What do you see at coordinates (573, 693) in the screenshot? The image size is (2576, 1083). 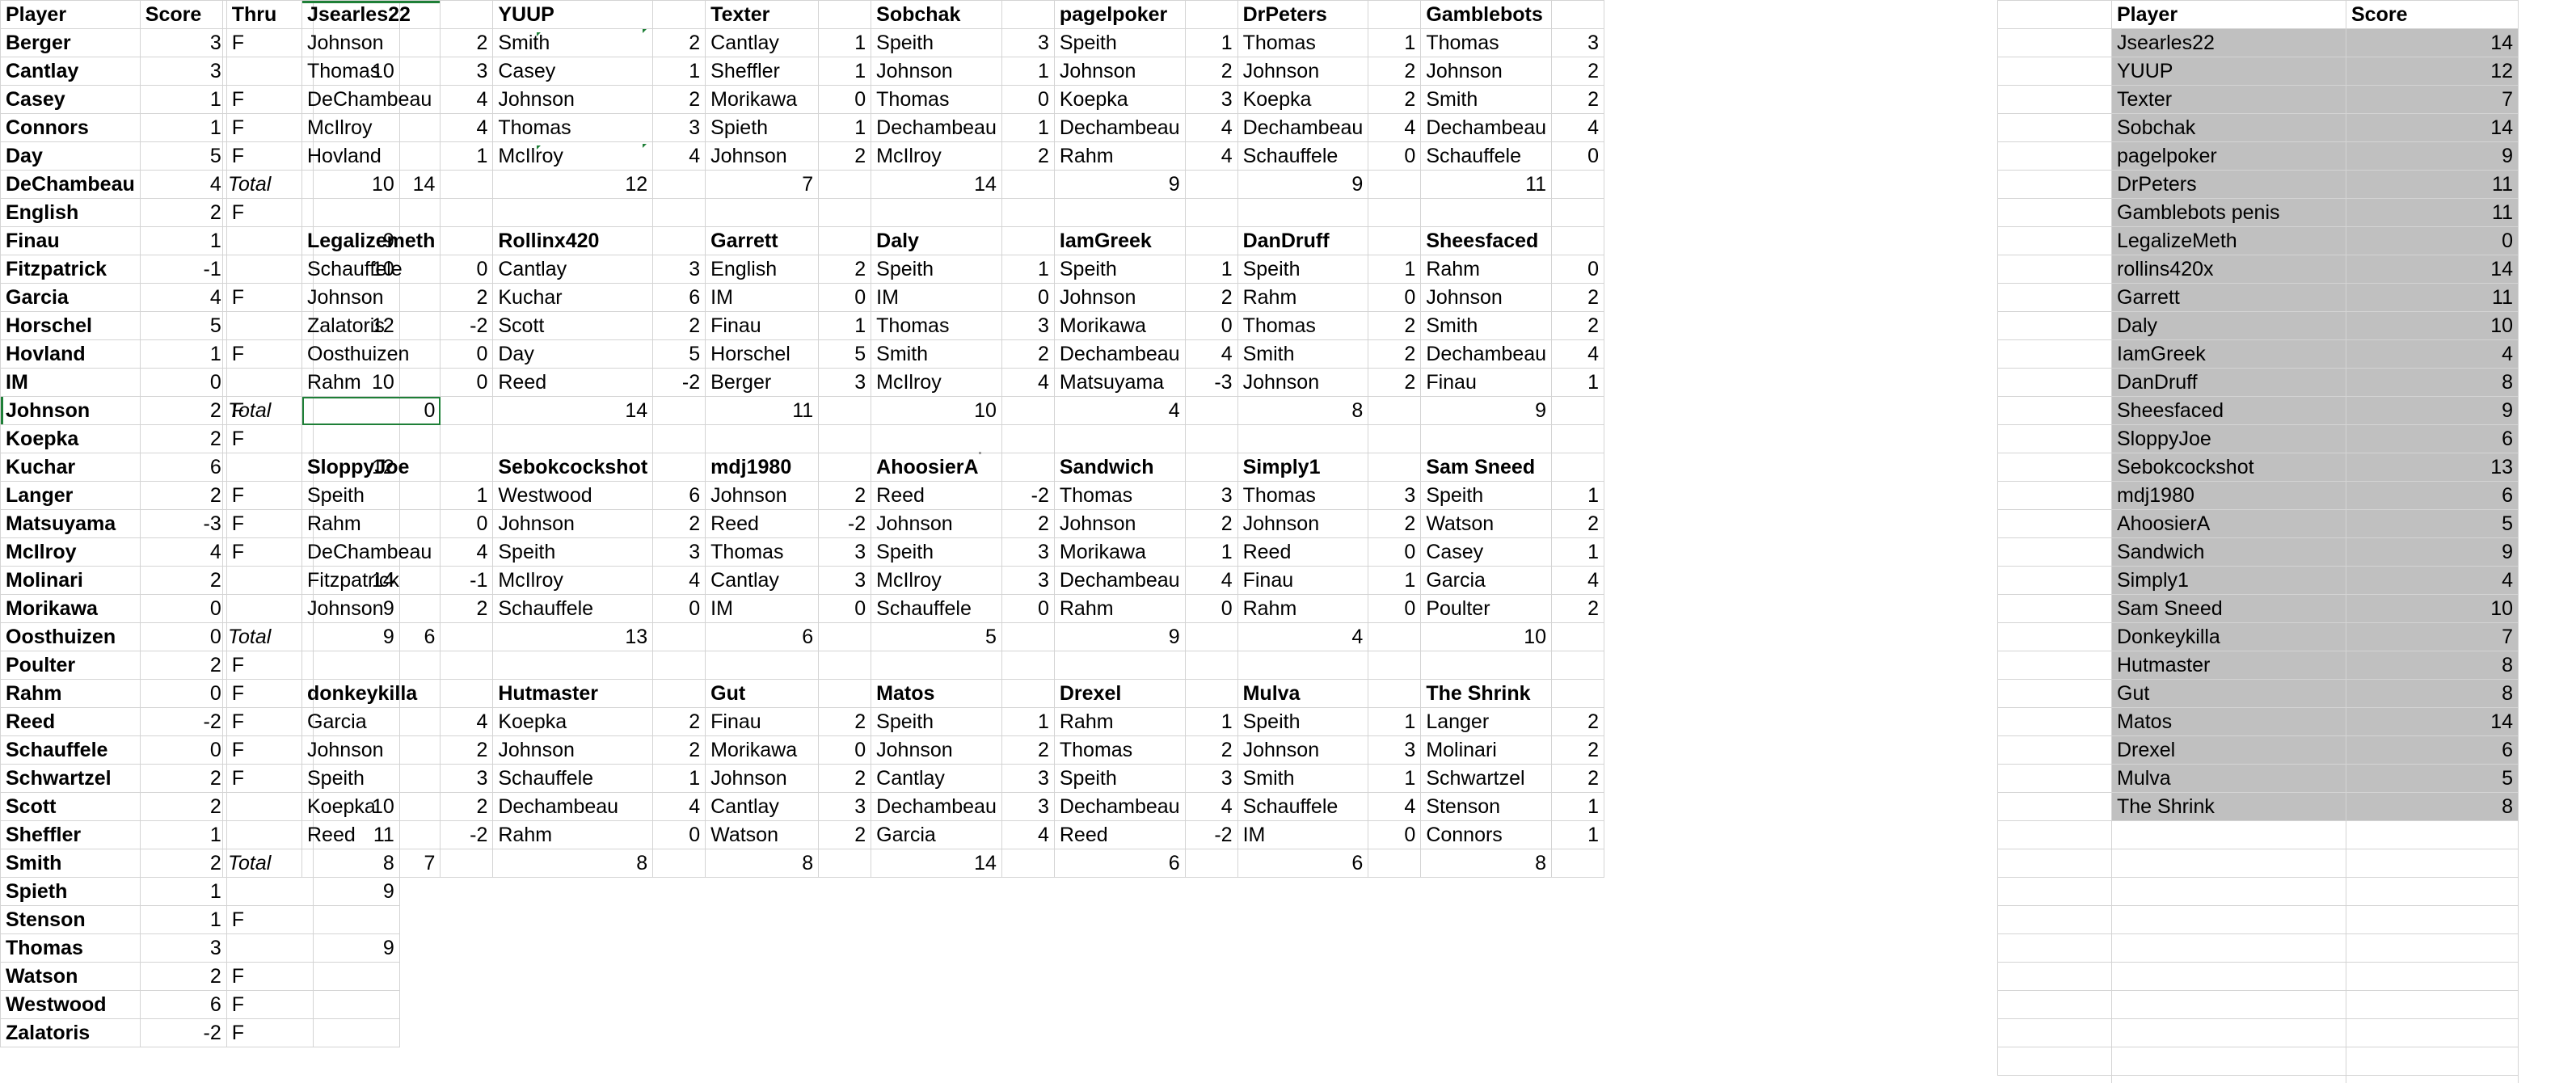 I see `team-name-header: Hutmaster` at bounding box center [573, 693].